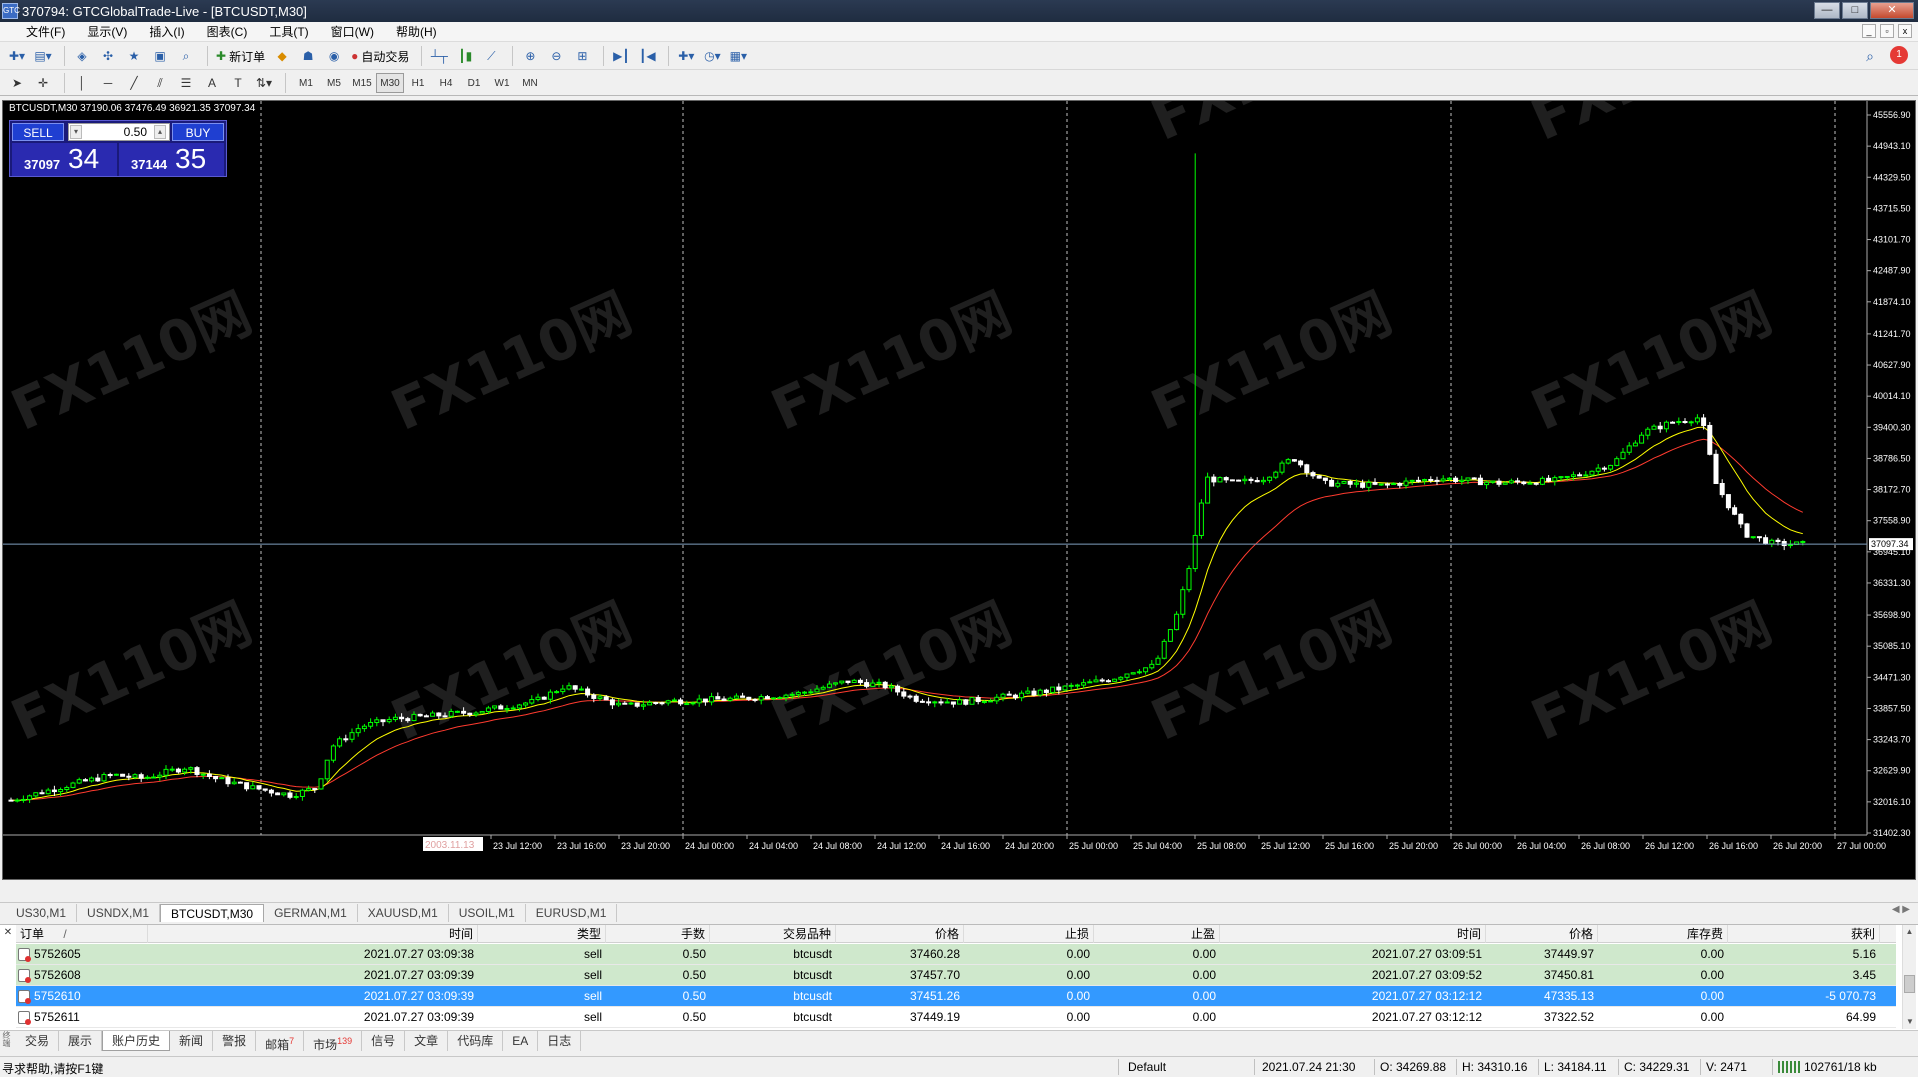  Describe the element at coordinates (1827, 10) in the screenshot. I see `minimize-button: —` at that location.